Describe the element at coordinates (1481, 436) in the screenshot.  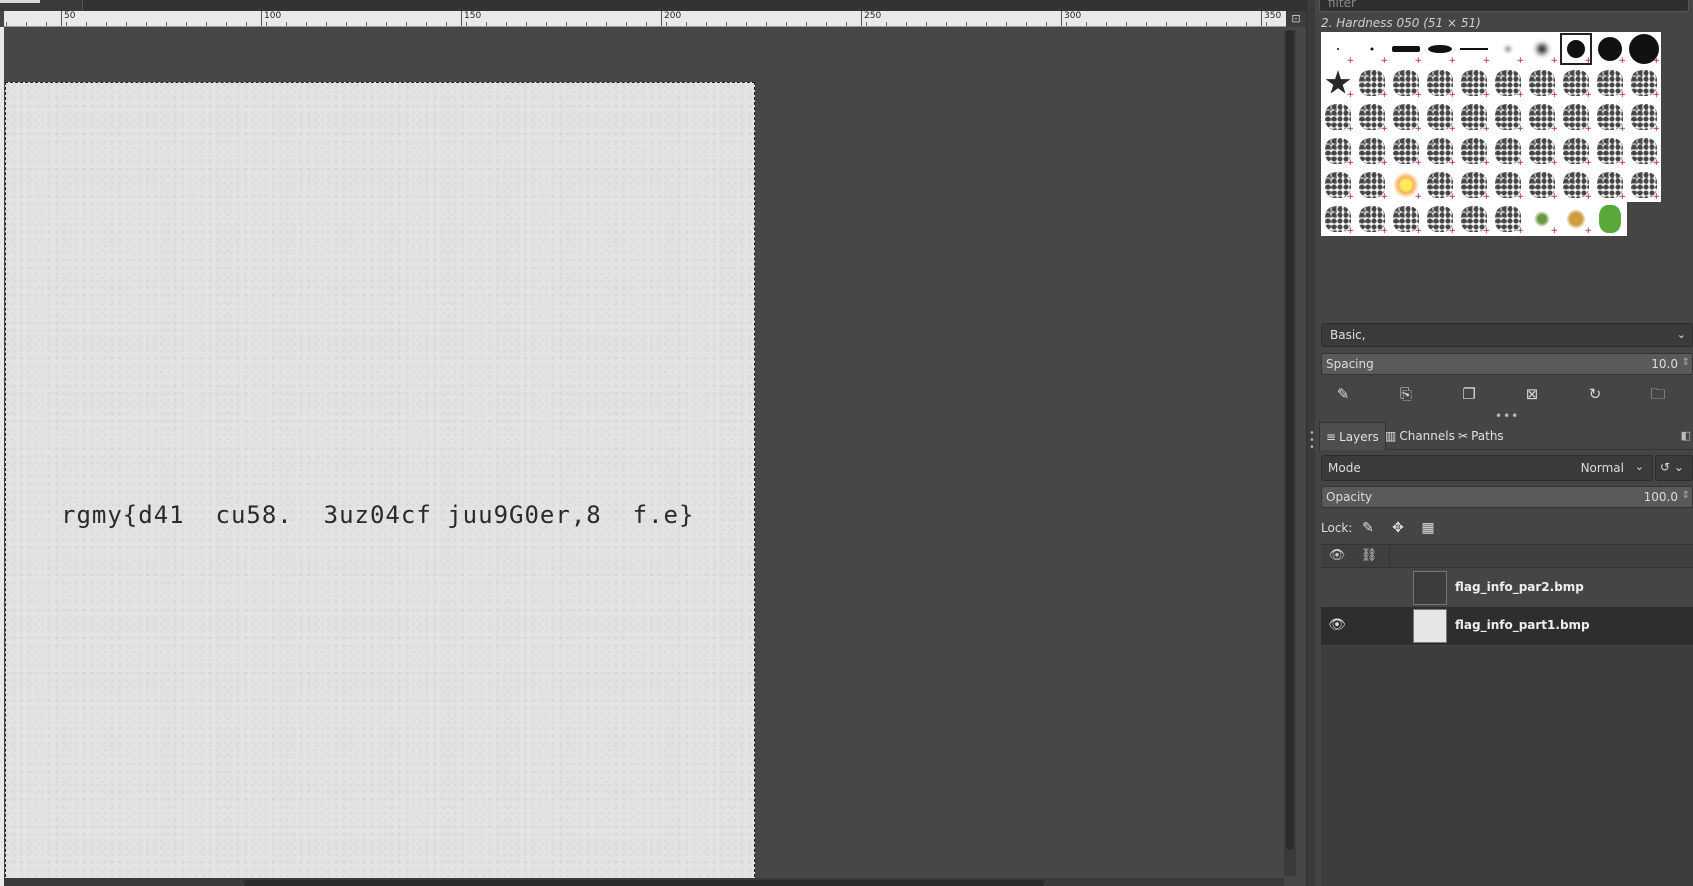
I see `tab-paths: ✂ Paths` at that location.